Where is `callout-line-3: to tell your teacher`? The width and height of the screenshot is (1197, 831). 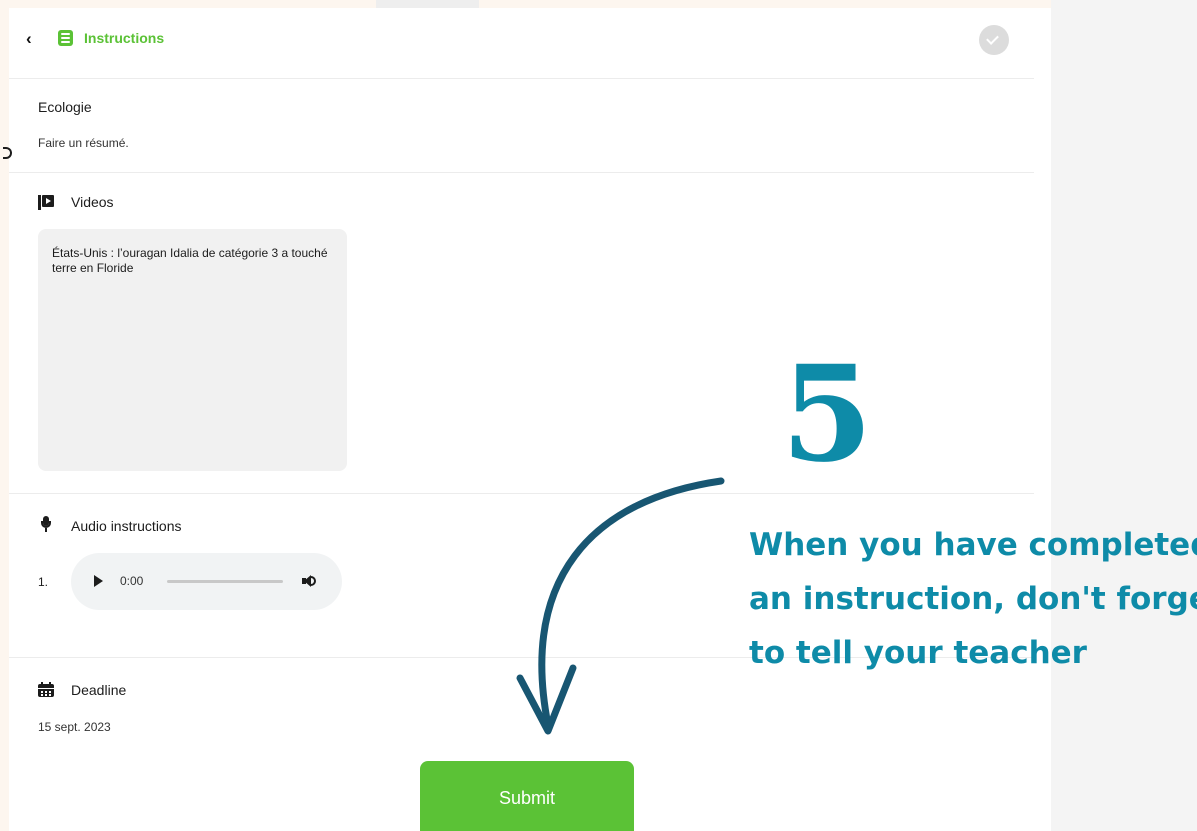
callout-line-3: to tell your teacher is located at coordinates (918, 653).